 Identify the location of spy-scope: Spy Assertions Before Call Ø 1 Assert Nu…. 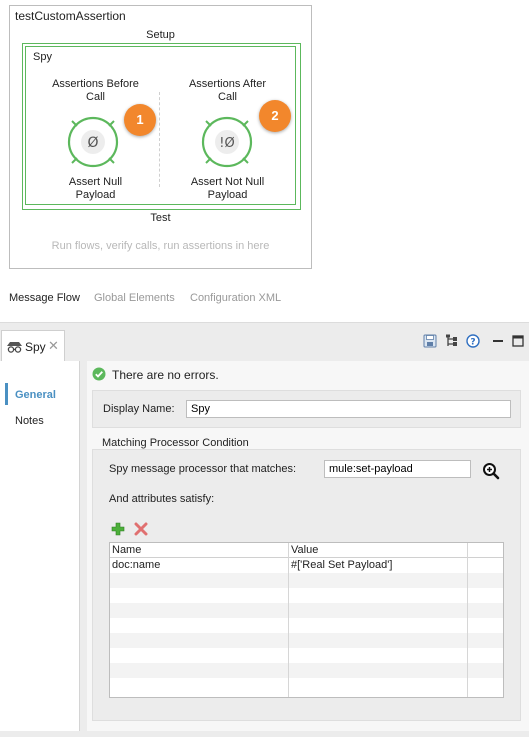
(161, 126).